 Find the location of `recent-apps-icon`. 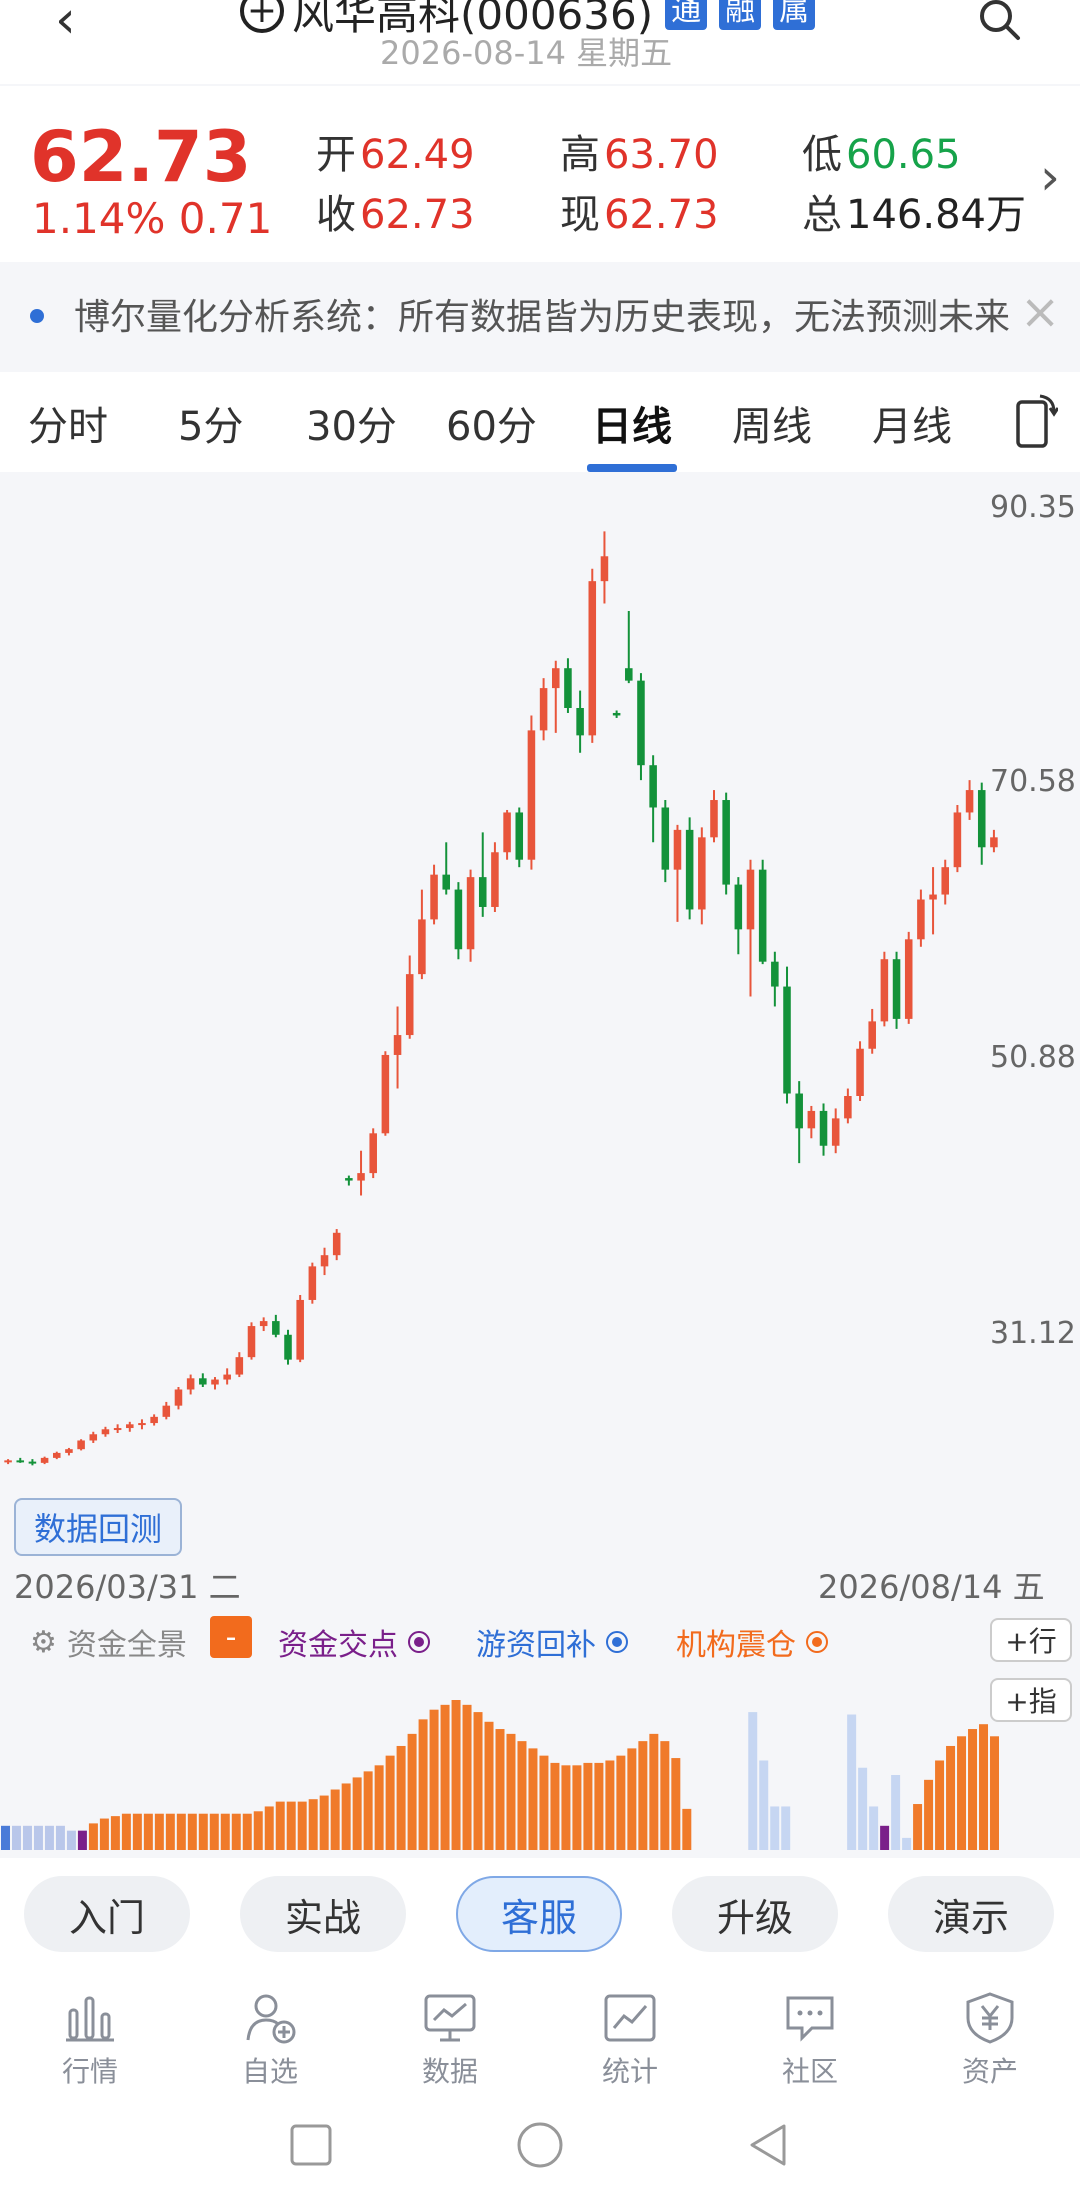

recent-apps-icon is located at coordinates (311, 2145).